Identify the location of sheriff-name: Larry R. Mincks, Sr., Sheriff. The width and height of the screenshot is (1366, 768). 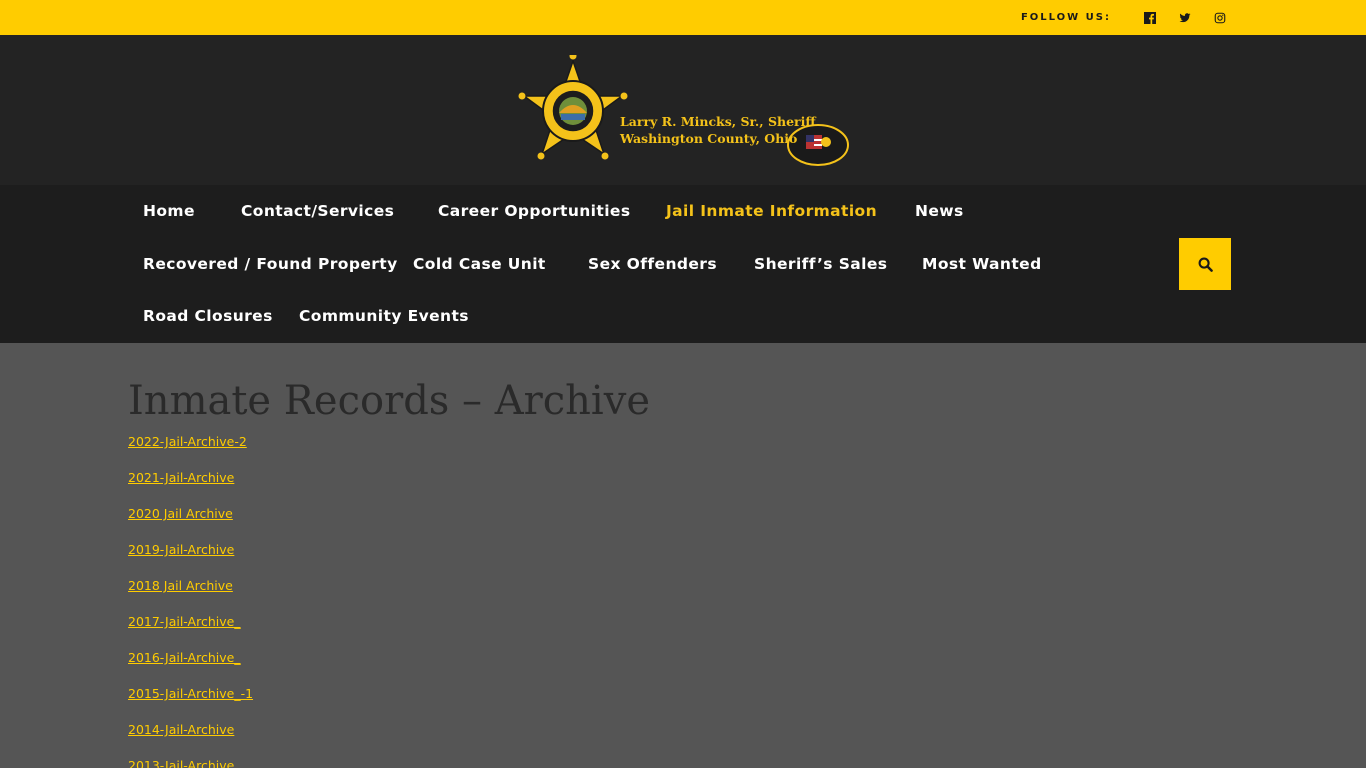
(718, 121).